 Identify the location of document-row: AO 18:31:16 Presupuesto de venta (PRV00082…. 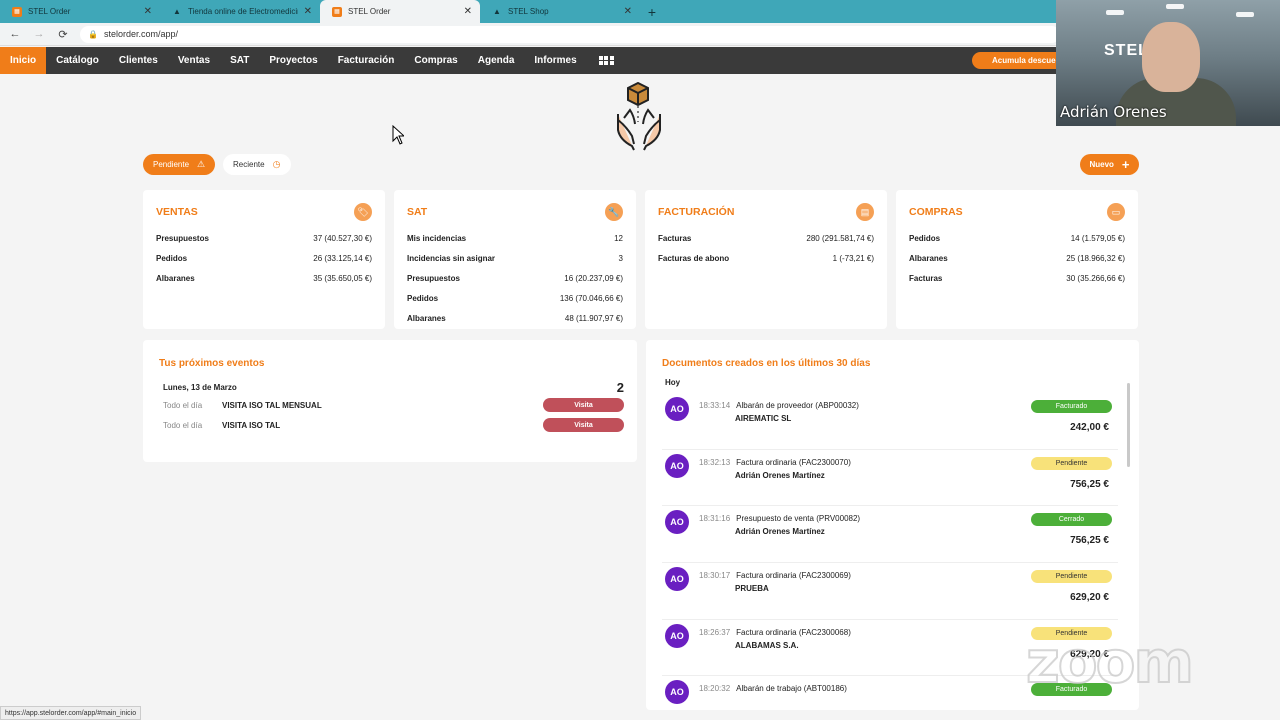
(890, 535).